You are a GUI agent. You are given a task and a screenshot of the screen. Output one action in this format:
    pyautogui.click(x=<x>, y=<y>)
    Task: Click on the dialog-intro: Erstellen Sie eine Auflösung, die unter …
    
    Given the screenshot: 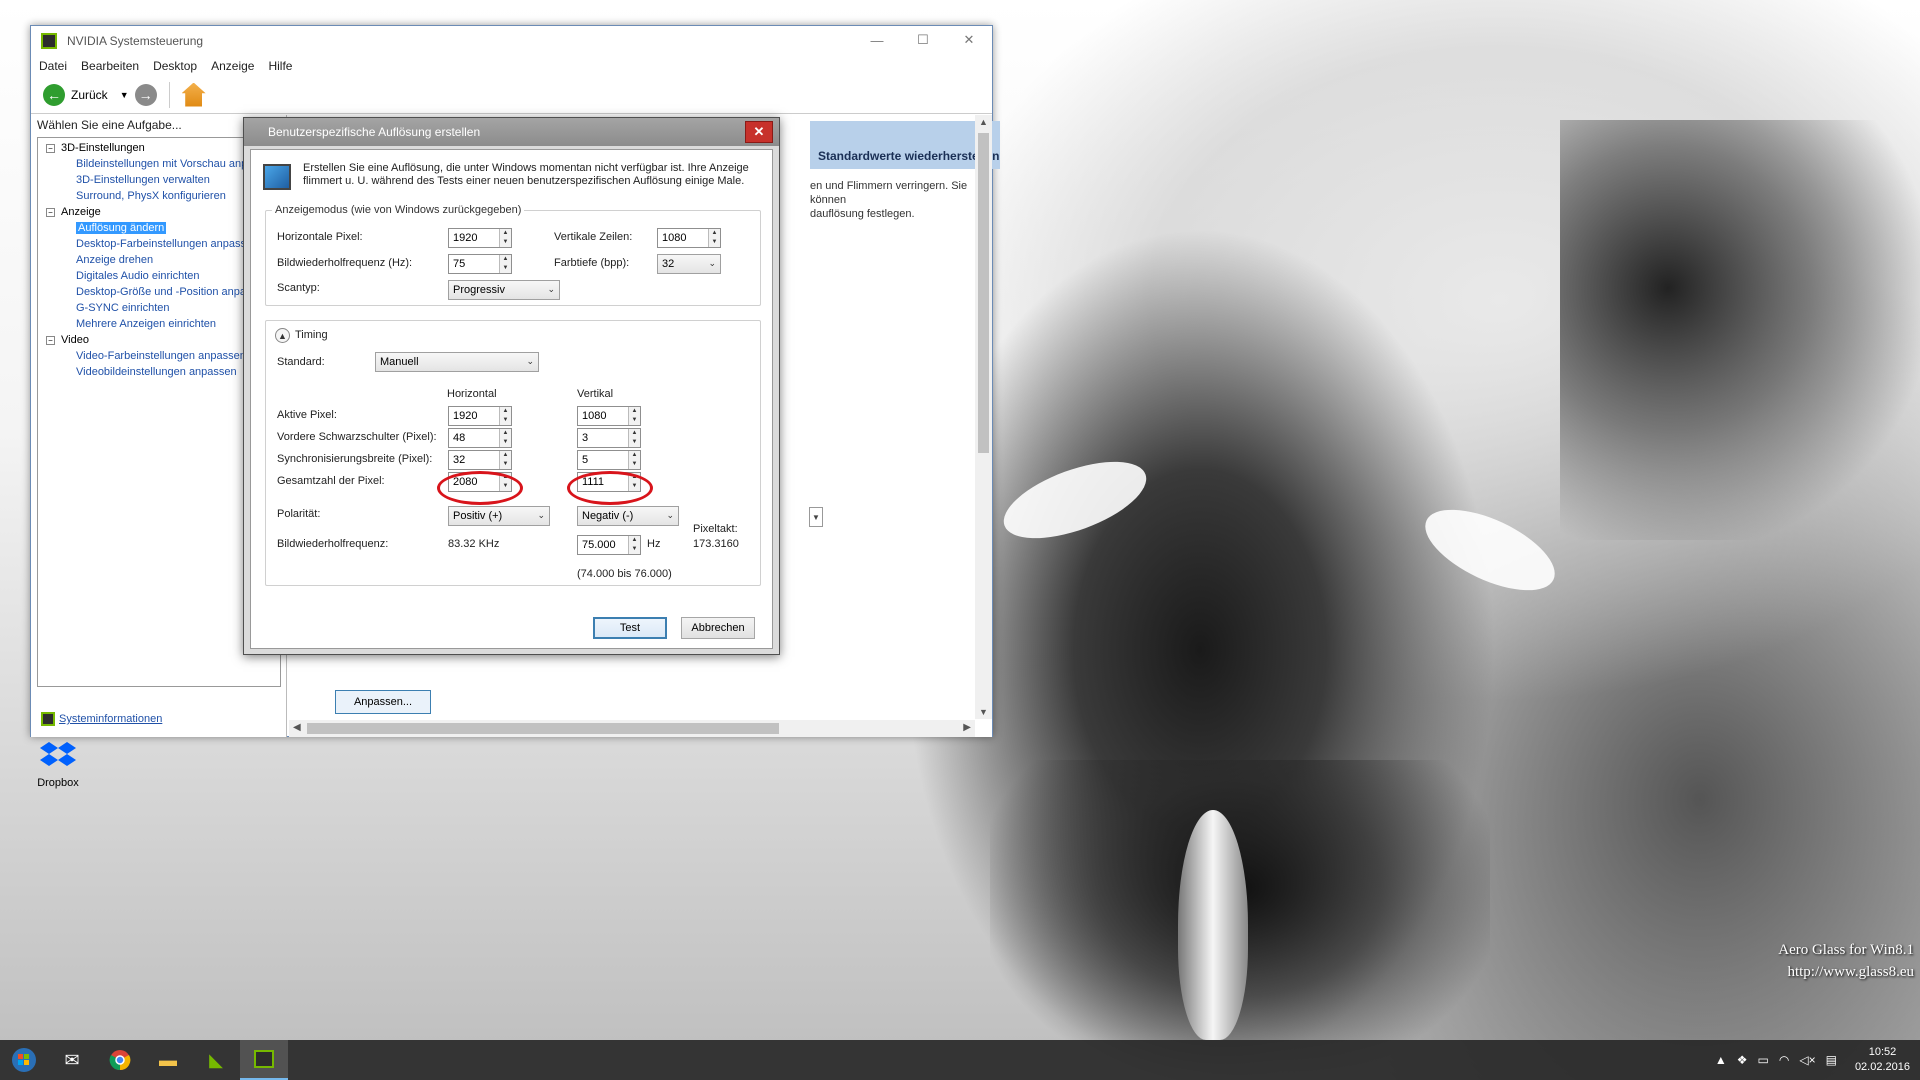 What is the action you would take?
    pyautogui.click(x=526, y=174)
    